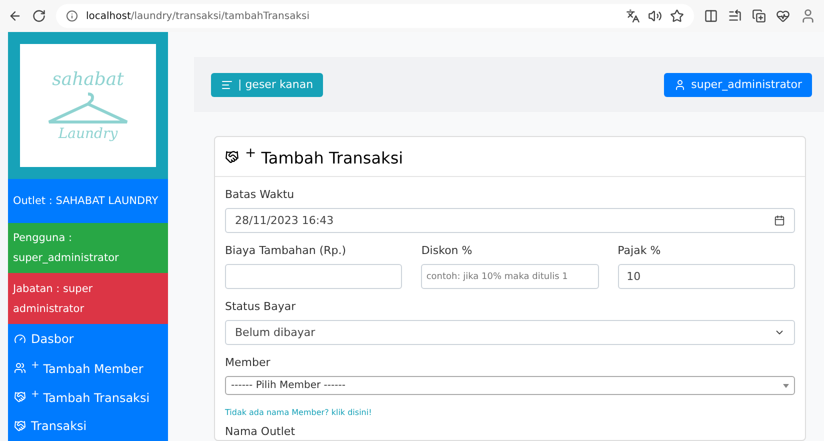  What do you see at coordinates (66, 248) in the screenshot?
I see `info-text: Pengguna : super_administrator` at bounding box center [66, 248].